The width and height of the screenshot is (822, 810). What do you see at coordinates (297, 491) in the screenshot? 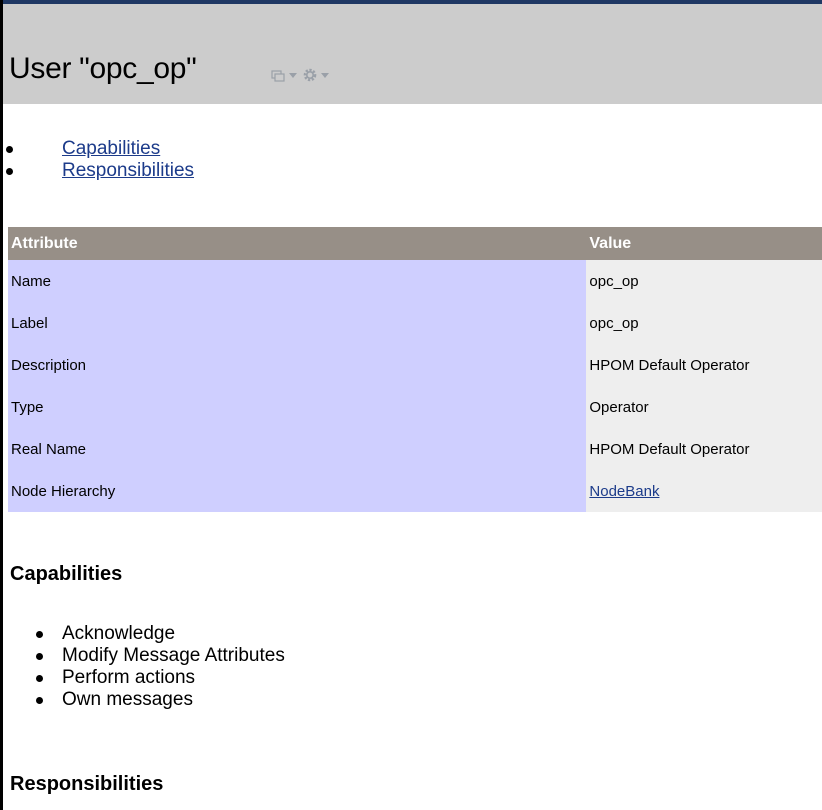
I see `attribute-cell: Node Hierarchy` at bounding box center [297, 491].